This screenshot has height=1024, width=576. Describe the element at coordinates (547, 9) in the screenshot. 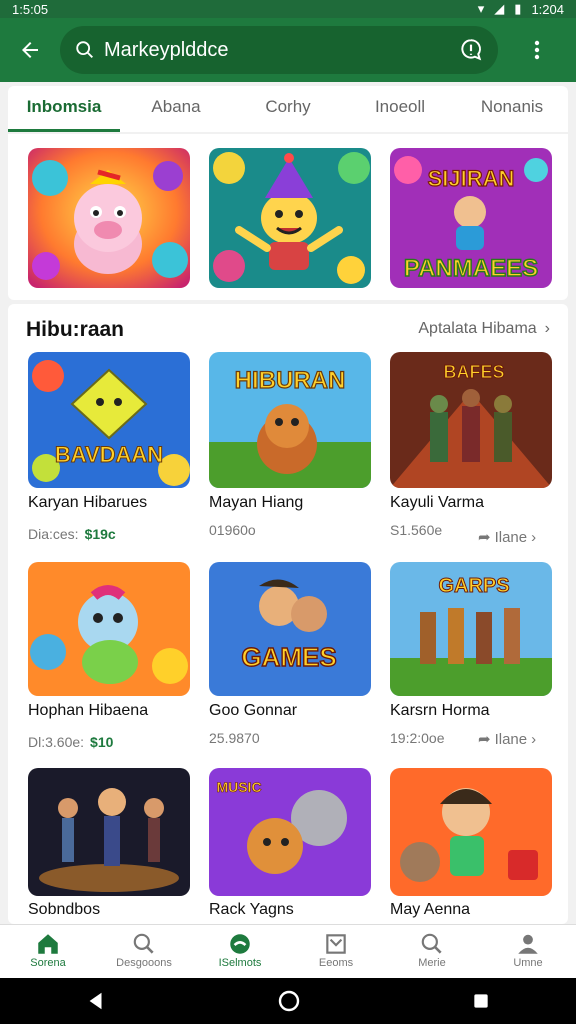

I see `status-battery: 1:204` at that location.